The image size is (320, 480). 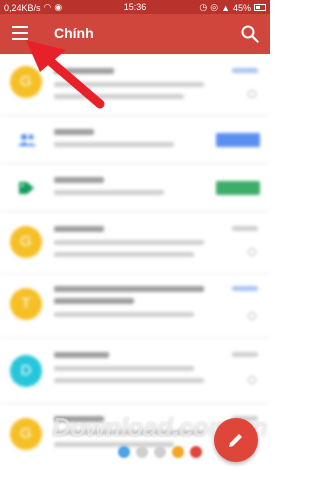 I want to click on eye-icon: ◎, so click(x=214, y=7).